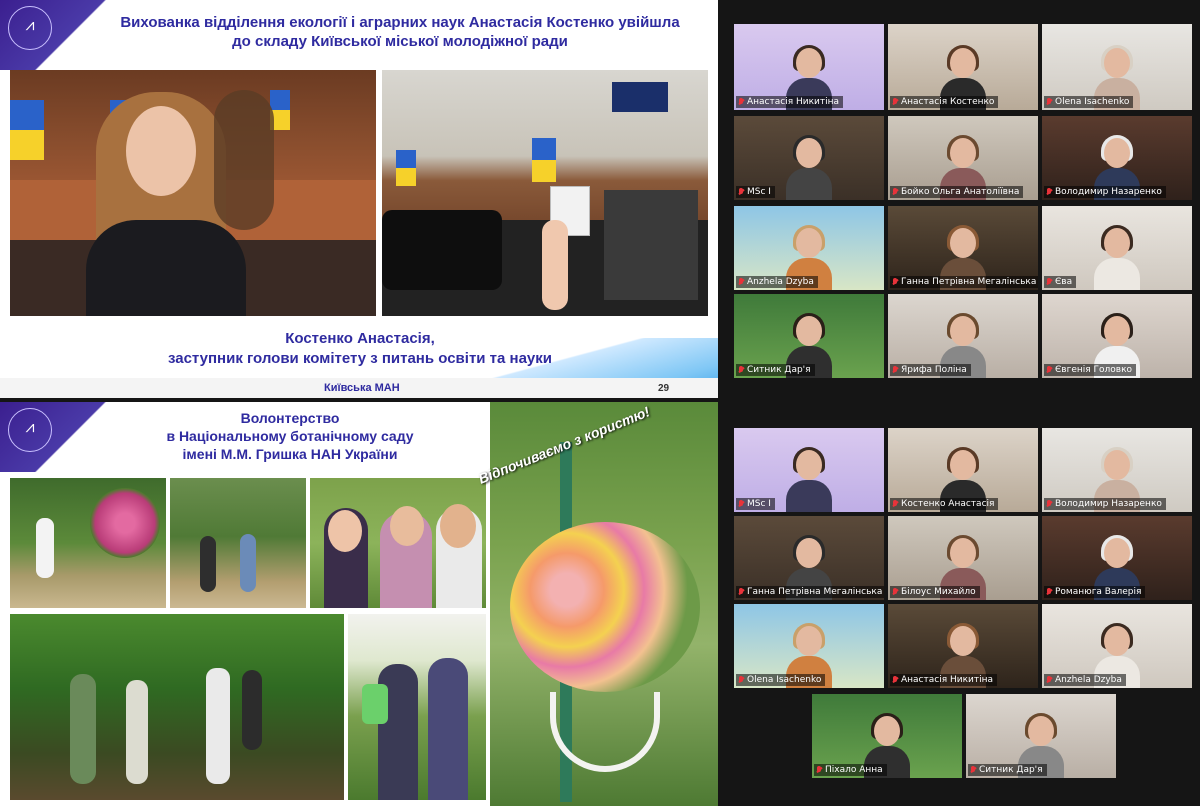 Image resolution: width=1200 pixels, height=806 pixels. What do you see at coordinates (963, 158) in the screenshot?
I see `participant-tile: Бойко Ольга Анатоліївна` at bounding box center [963, 158].